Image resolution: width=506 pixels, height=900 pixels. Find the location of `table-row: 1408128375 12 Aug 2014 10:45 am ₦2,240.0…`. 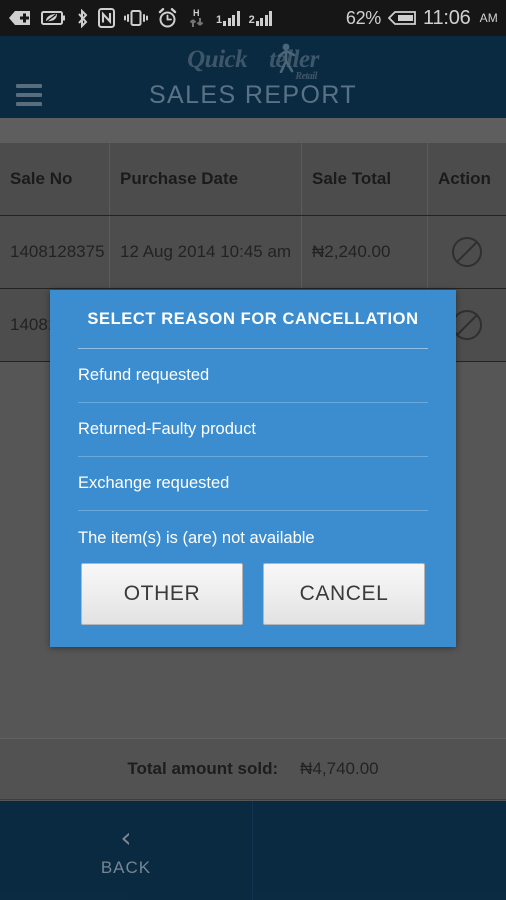

table-row: 1408128375 12 Aug 2014 10:45 am ₦2,240.0… is located at coordinates (253, 252).